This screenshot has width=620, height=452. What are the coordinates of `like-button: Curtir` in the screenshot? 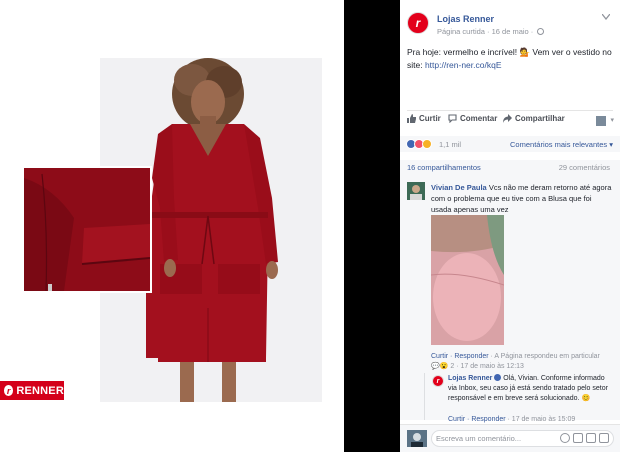 It's located at (424, 118).